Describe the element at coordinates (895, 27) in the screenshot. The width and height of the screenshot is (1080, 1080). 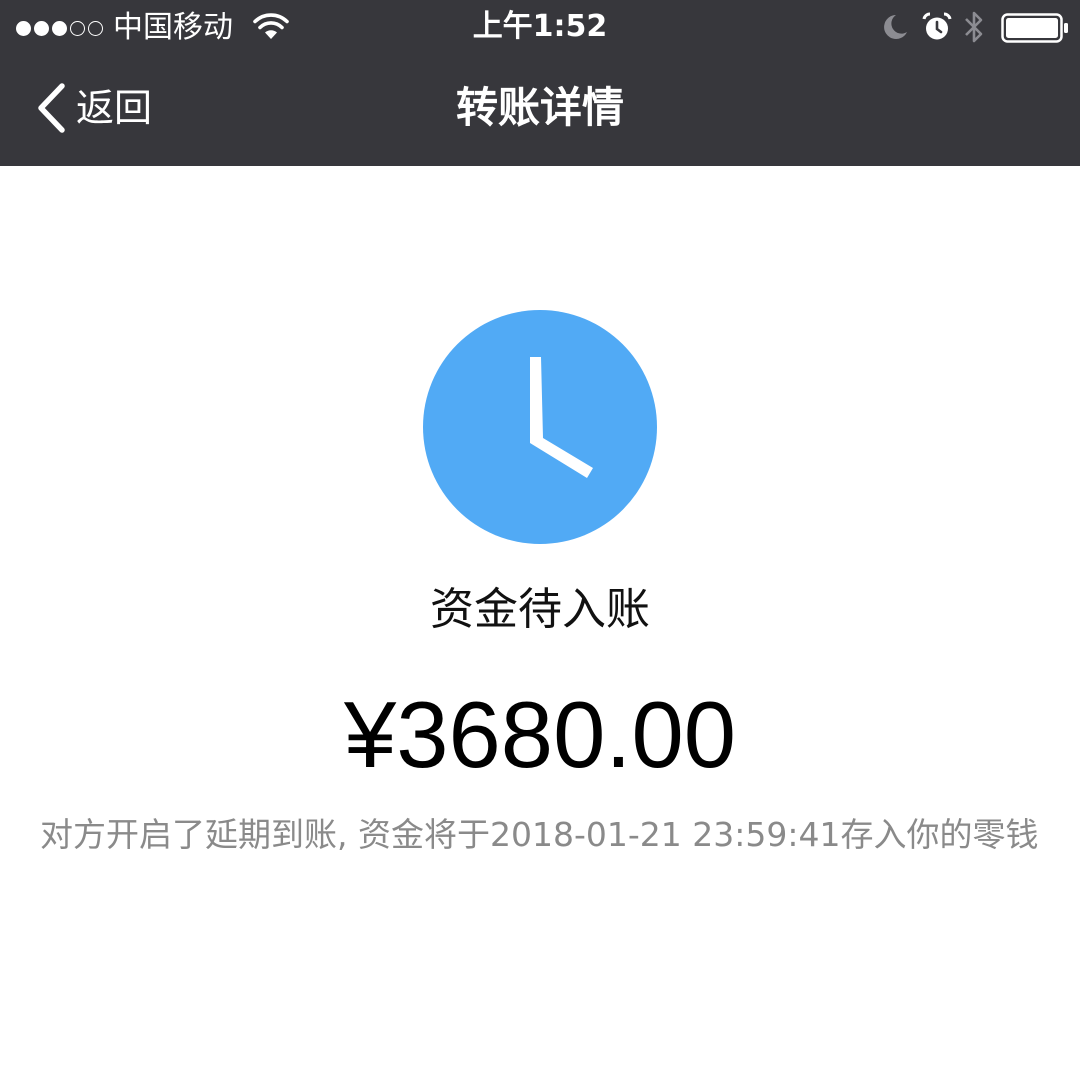
I see `do-not-disturb-moon-icon` at that location.